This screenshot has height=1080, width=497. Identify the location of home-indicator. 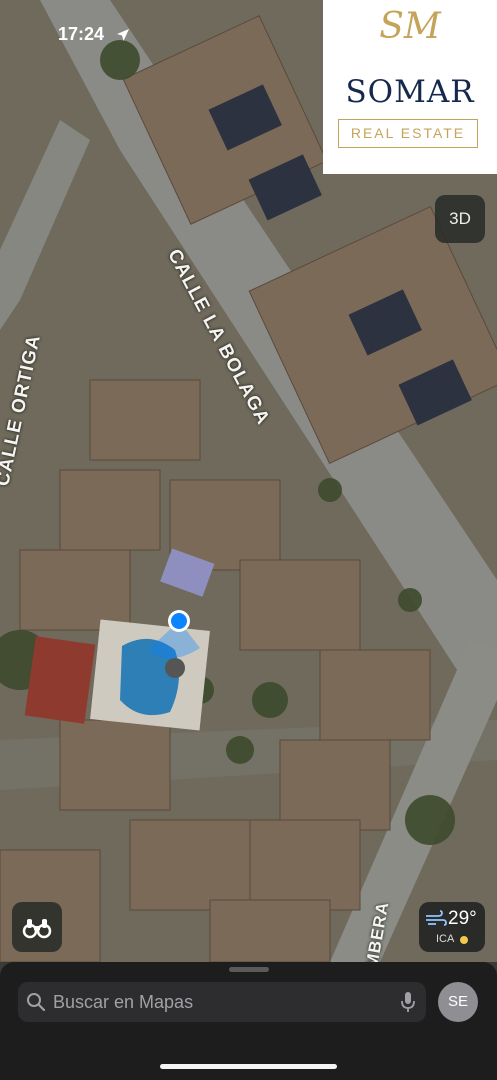
(248, 1066).